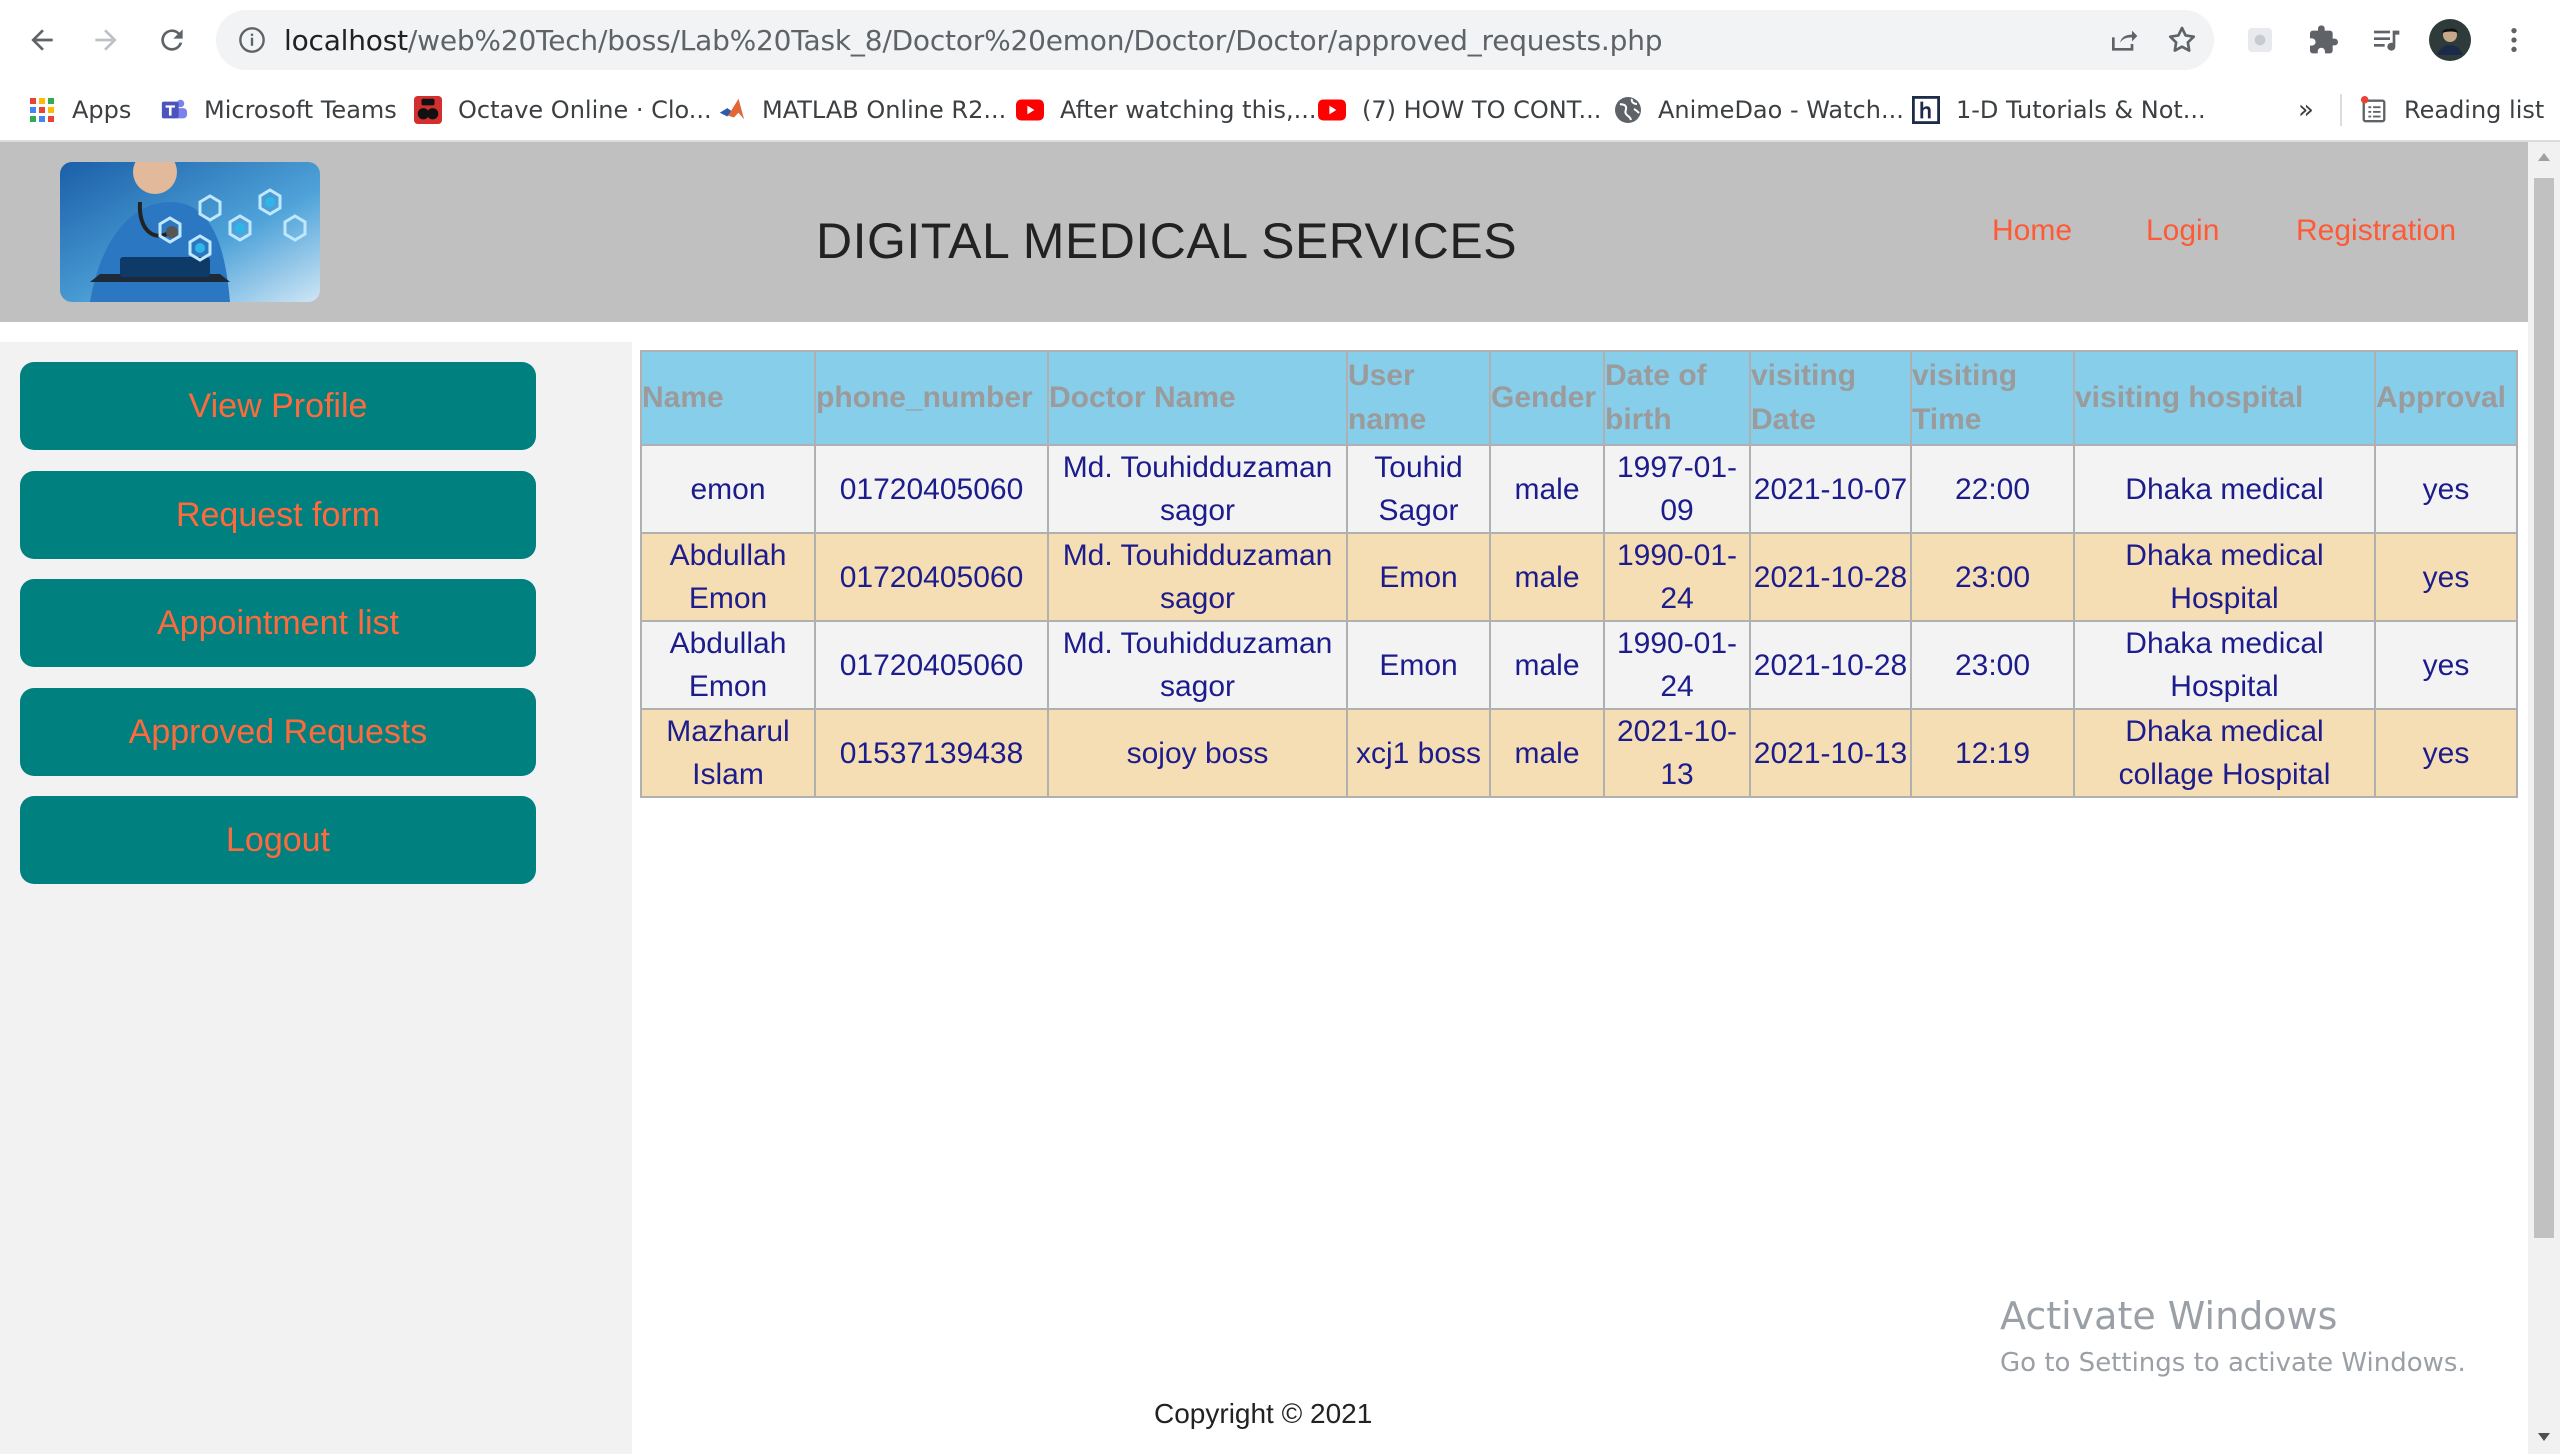  I want to click on column-header: visiting Time, so click(1992, 398).